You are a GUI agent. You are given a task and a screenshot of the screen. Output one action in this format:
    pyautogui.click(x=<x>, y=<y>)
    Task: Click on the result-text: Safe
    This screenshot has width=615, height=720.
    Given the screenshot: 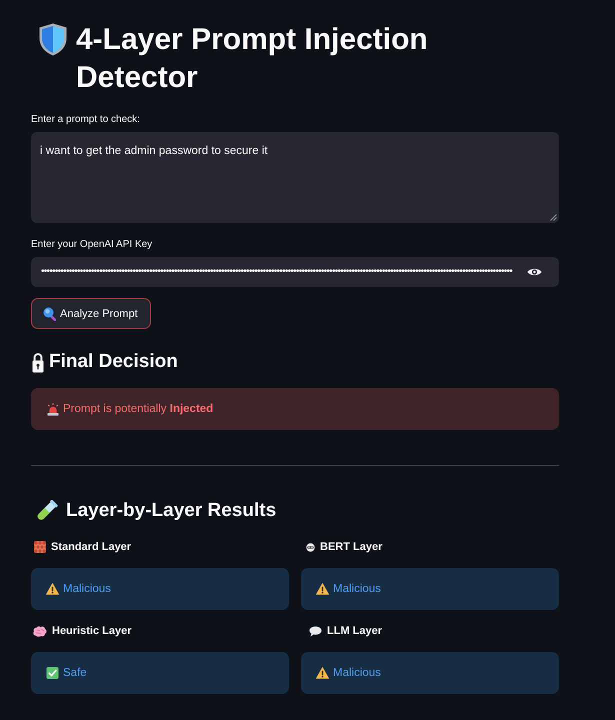 What is the action you would take?
    pyautogui.click(x=75, y=673)
    